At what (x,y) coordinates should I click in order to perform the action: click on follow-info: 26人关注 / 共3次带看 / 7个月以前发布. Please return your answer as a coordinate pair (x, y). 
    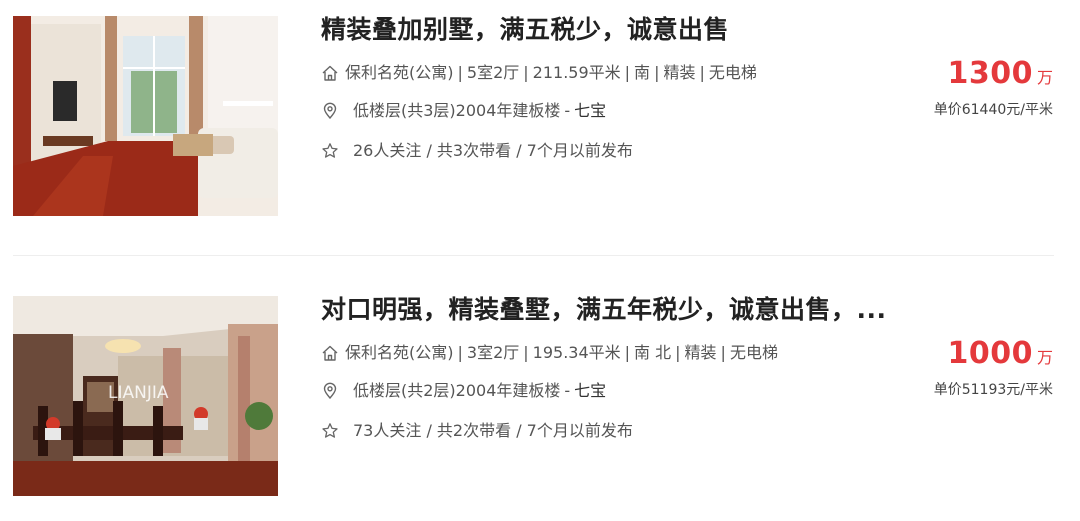
    Looking at the image, I should click on (477, 151).